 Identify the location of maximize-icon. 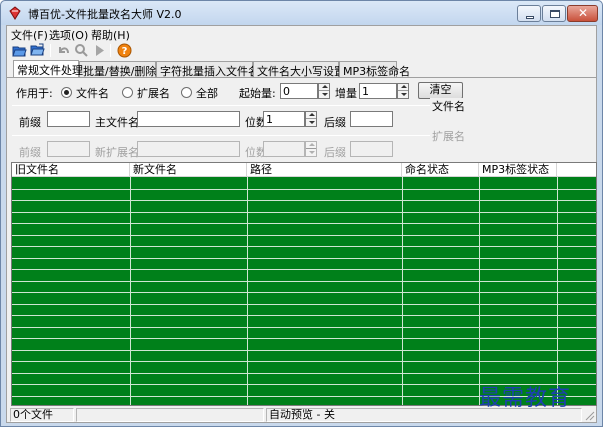
(555, 14).